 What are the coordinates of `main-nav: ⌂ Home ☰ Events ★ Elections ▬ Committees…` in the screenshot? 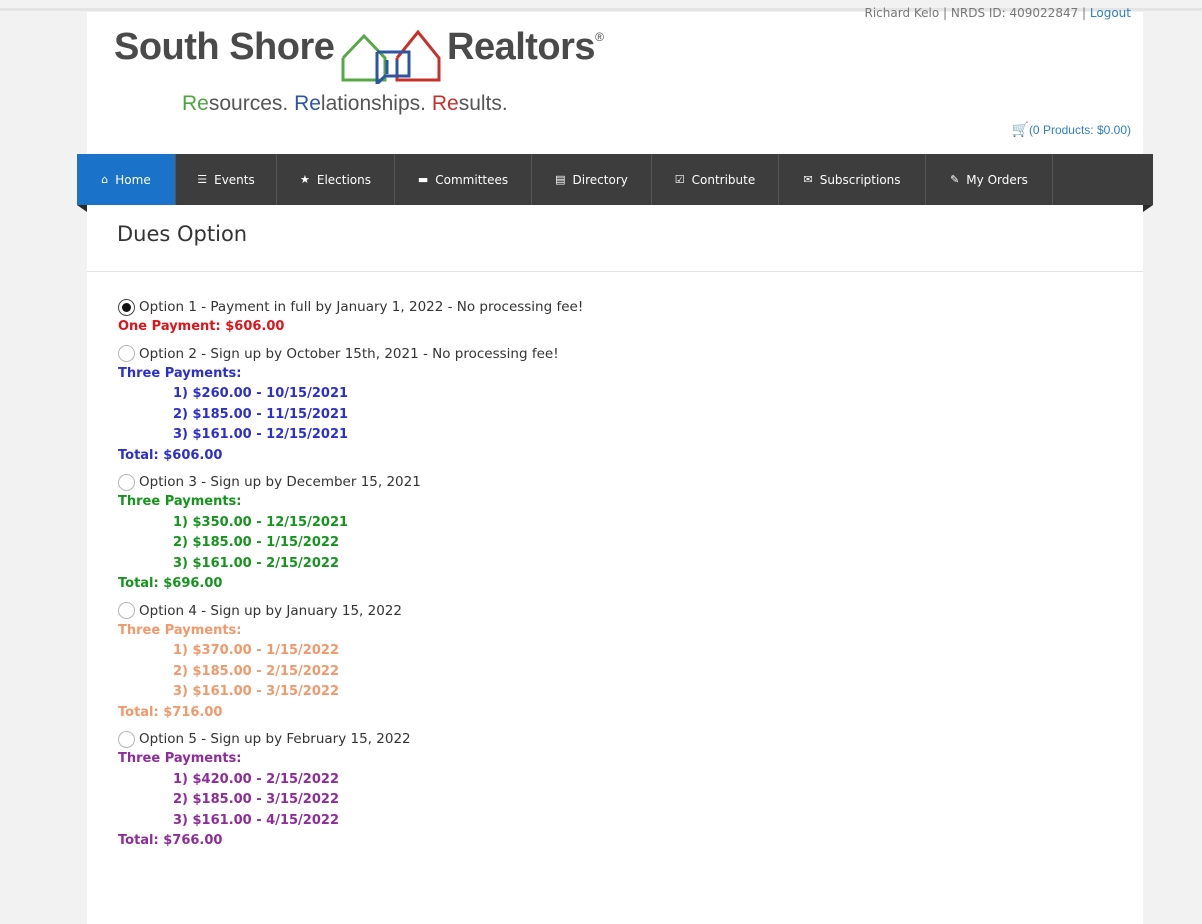 It's located at (615, 183).